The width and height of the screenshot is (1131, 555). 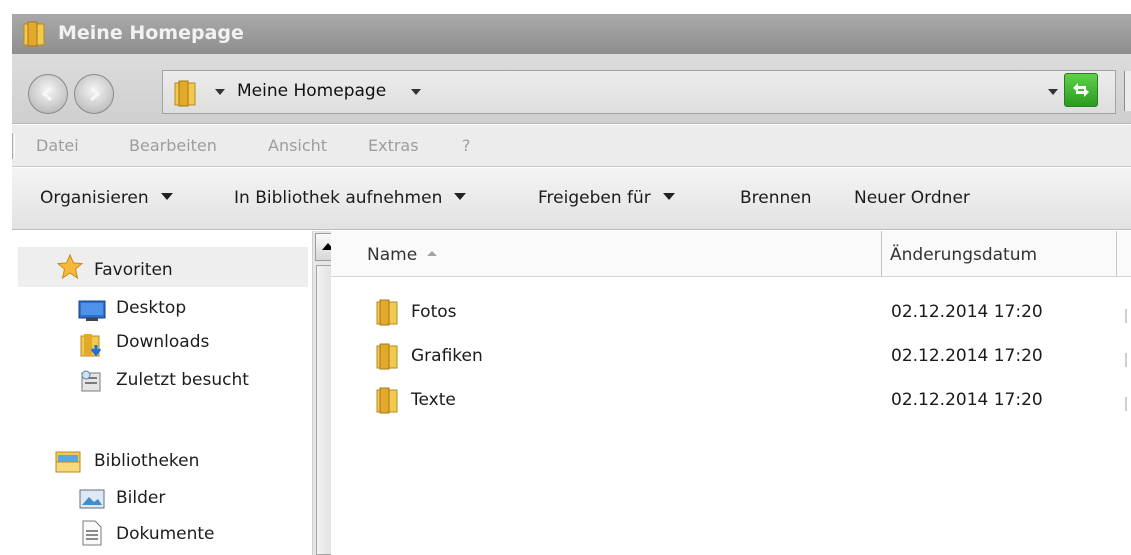 I want to click on recent-places-icon, so click(x=91, y=381).